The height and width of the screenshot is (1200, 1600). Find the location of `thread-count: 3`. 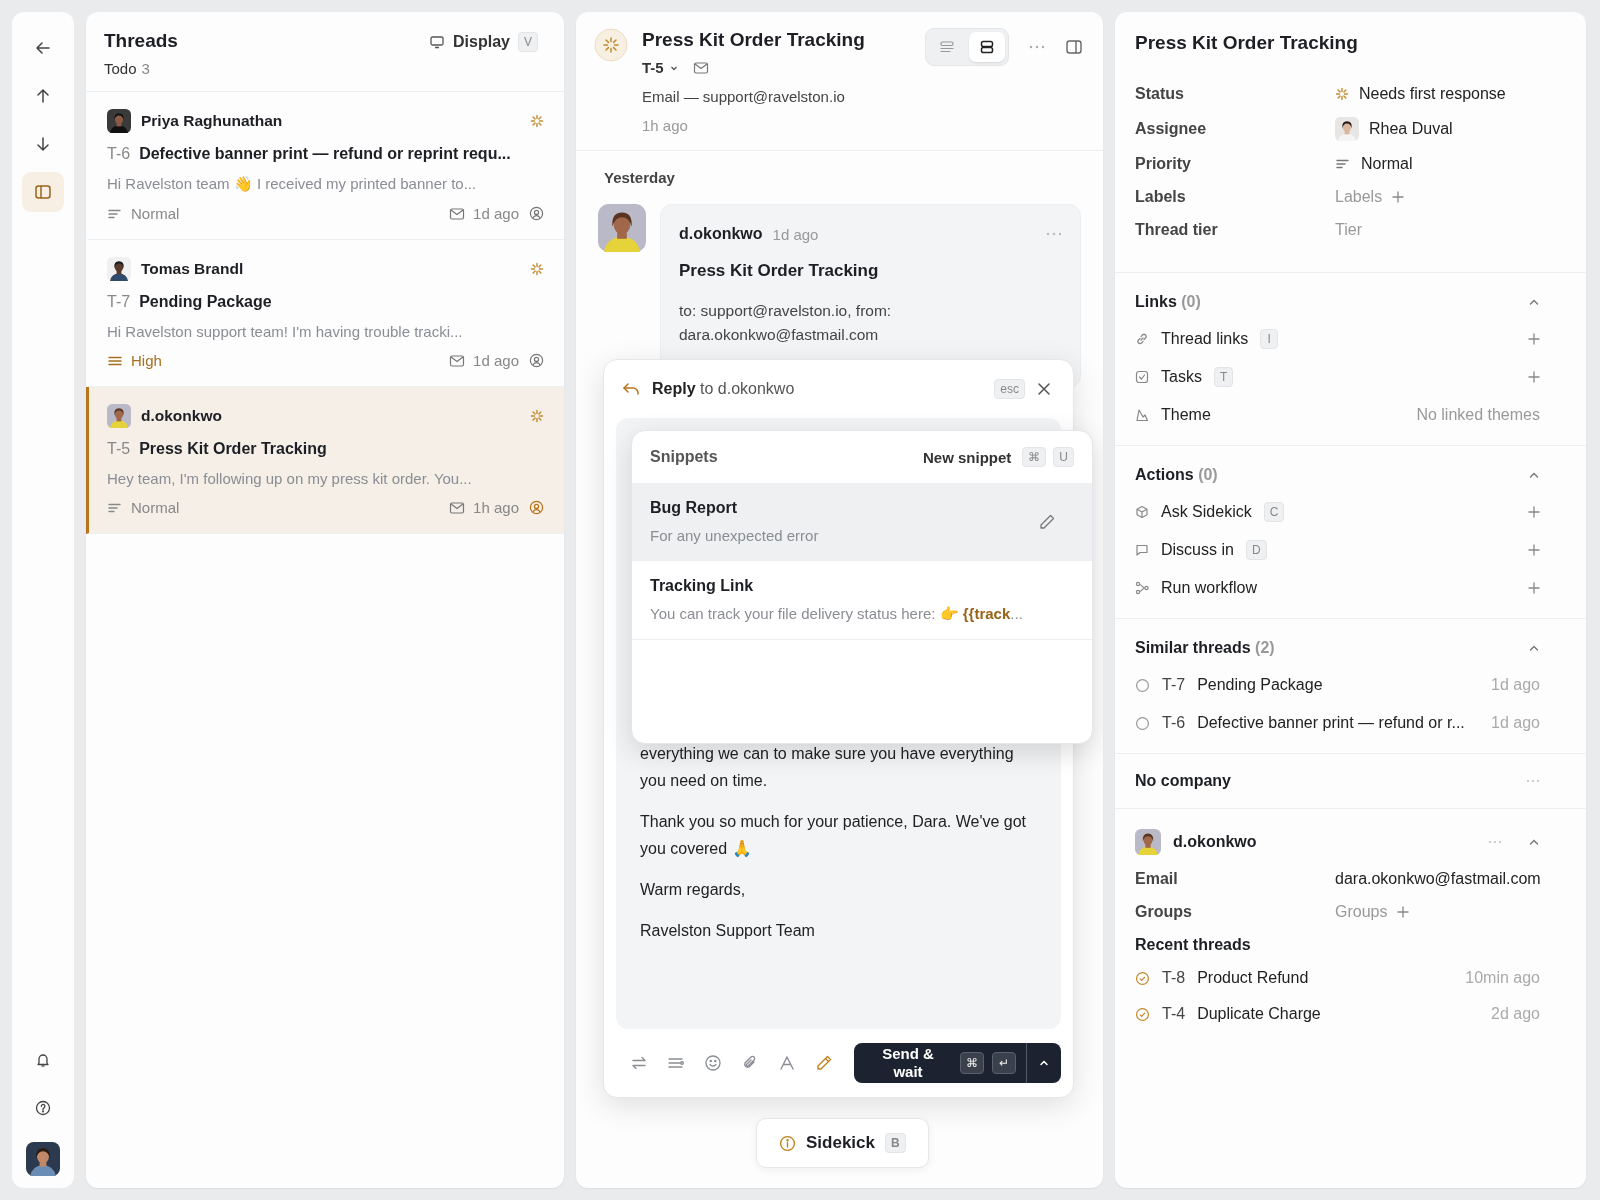

thread-count: 3 is located at coordinates (145, 68).